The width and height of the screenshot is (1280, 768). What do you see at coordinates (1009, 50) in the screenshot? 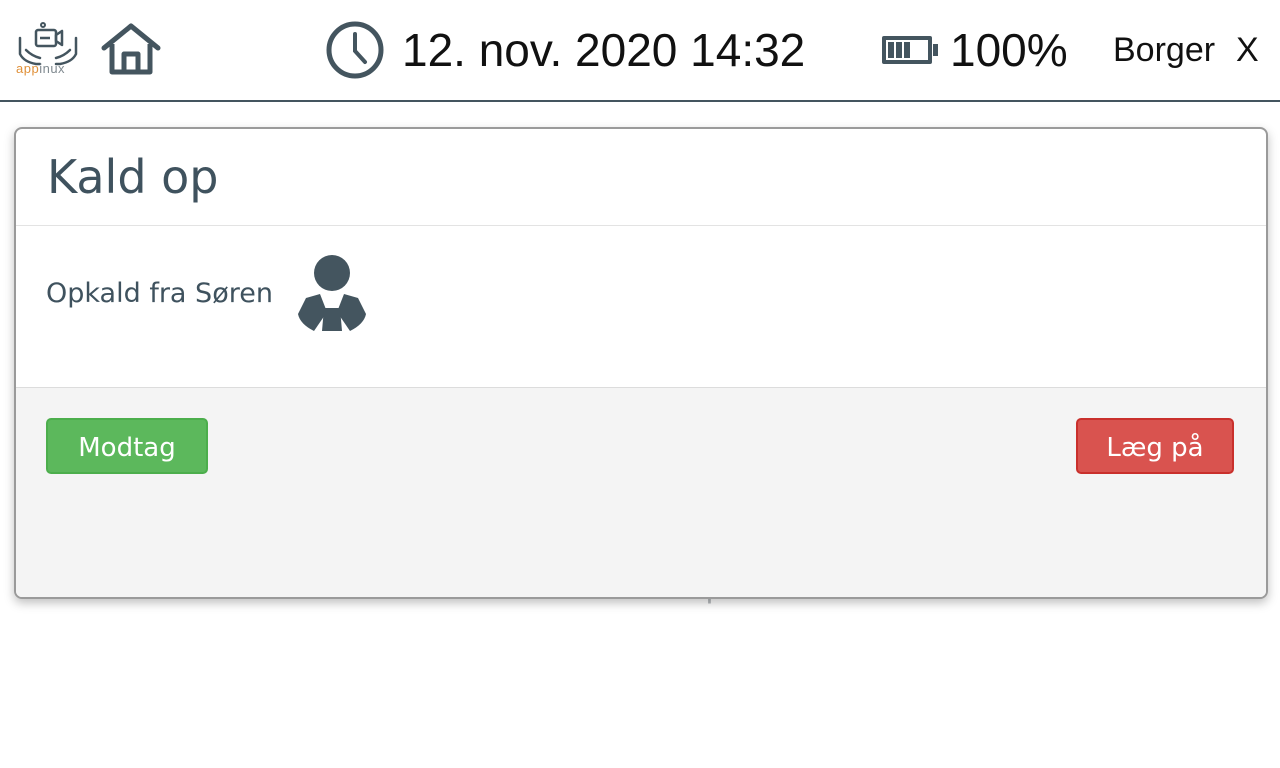
I see `battery-level: 100%` at bounding box center [1009, 50].